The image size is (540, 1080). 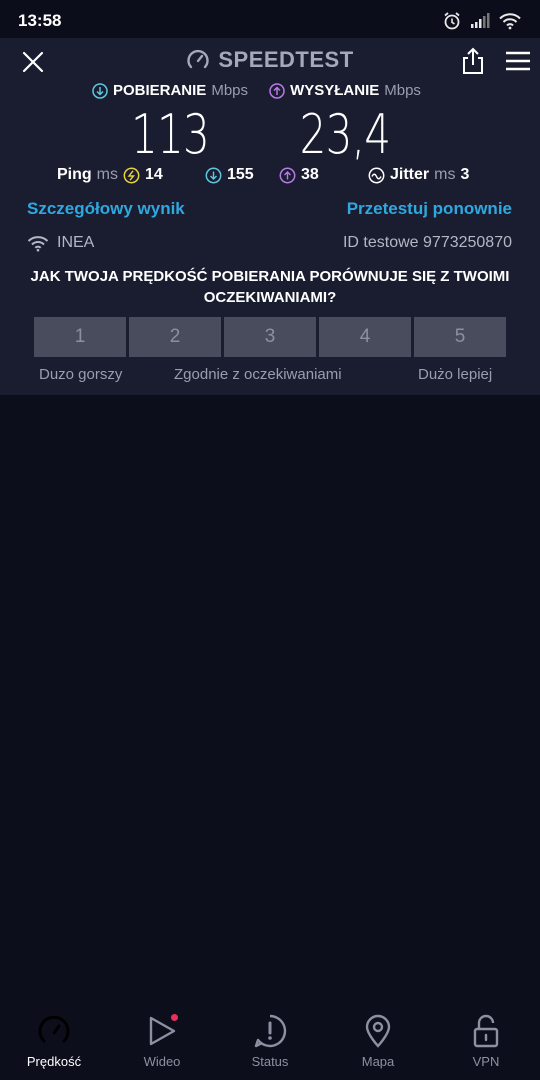 I want to click on jitter-icon, so click(x=376, y=175).